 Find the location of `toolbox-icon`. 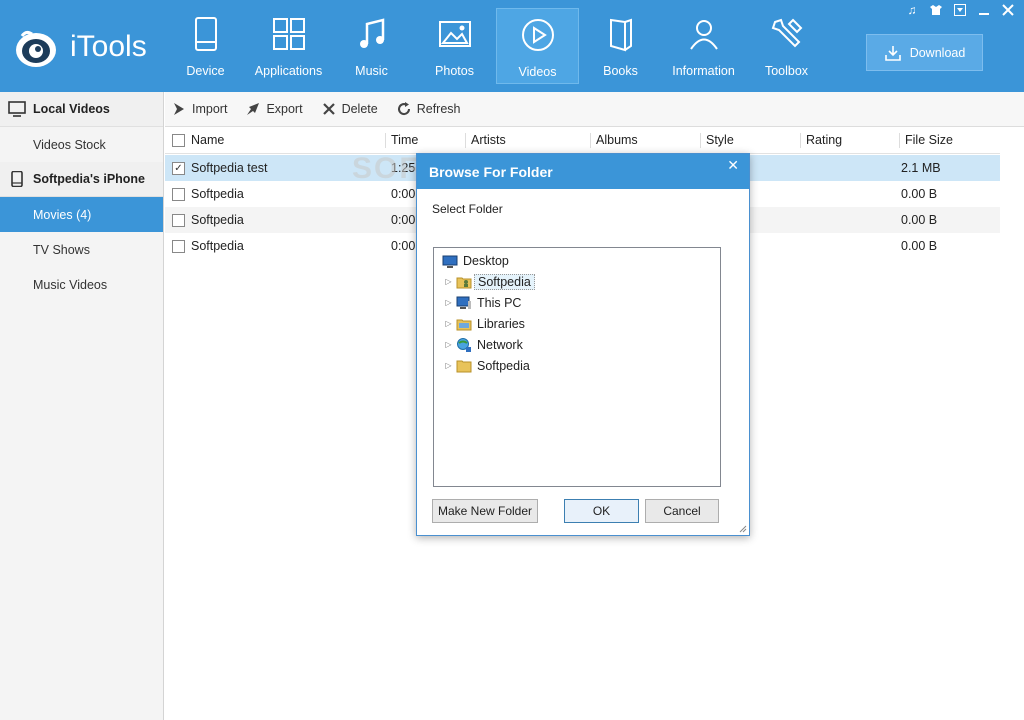

toolbox-icon is located at coordinates (786, 33).